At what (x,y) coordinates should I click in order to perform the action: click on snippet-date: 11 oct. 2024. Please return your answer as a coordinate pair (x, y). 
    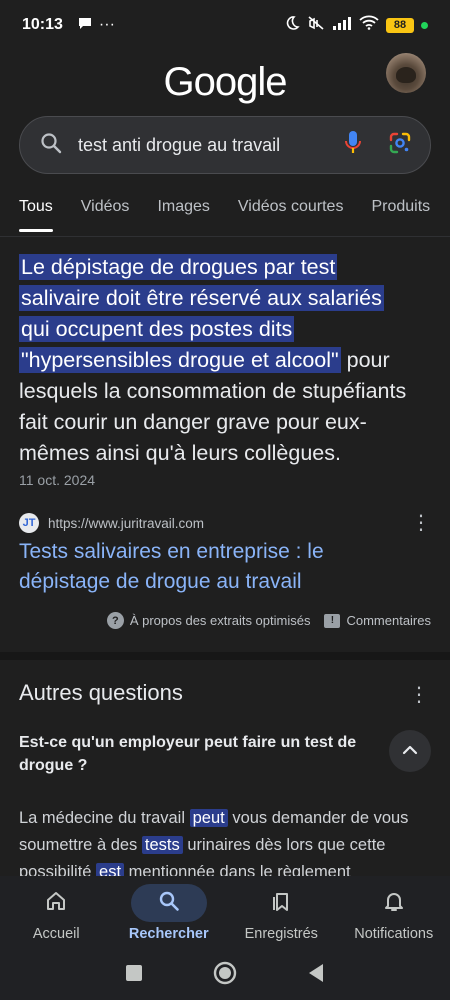
    Looking at the image, I should click on (57, 480).